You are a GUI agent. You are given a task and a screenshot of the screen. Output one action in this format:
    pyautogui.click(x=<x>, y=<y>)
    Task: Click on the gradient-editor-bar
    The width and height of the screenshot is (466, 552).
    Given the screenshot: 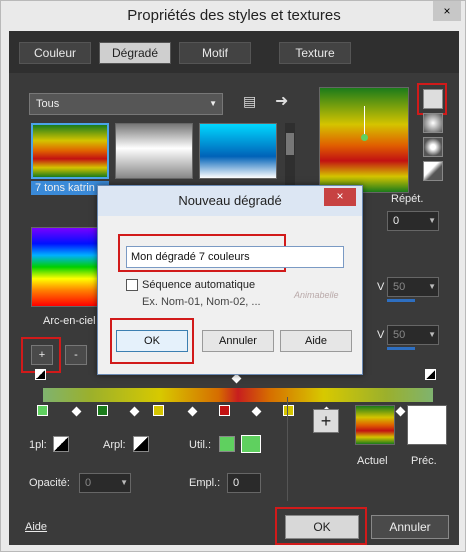 What is the action you would take?
    pyautogui.click(x=238, y=395)
    